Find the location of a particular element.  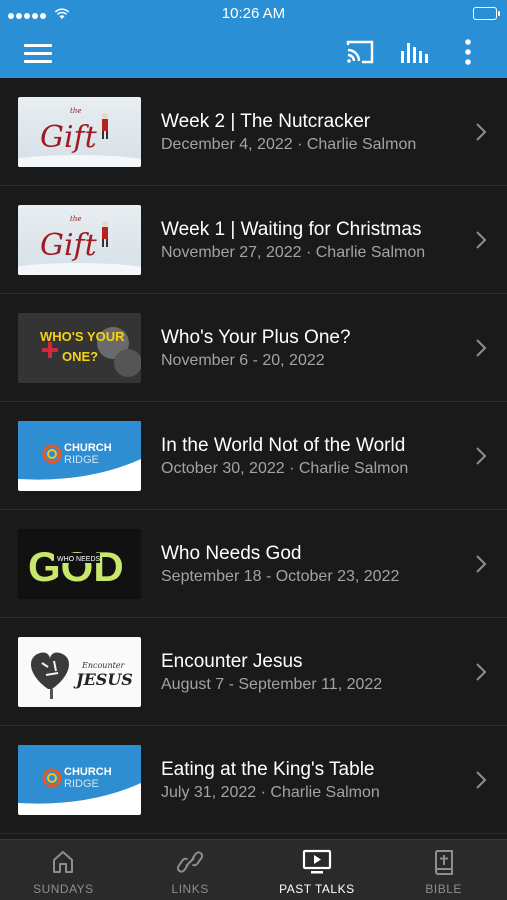

tab-sundays: SUNDAYS is located at coordinates (63, 870).